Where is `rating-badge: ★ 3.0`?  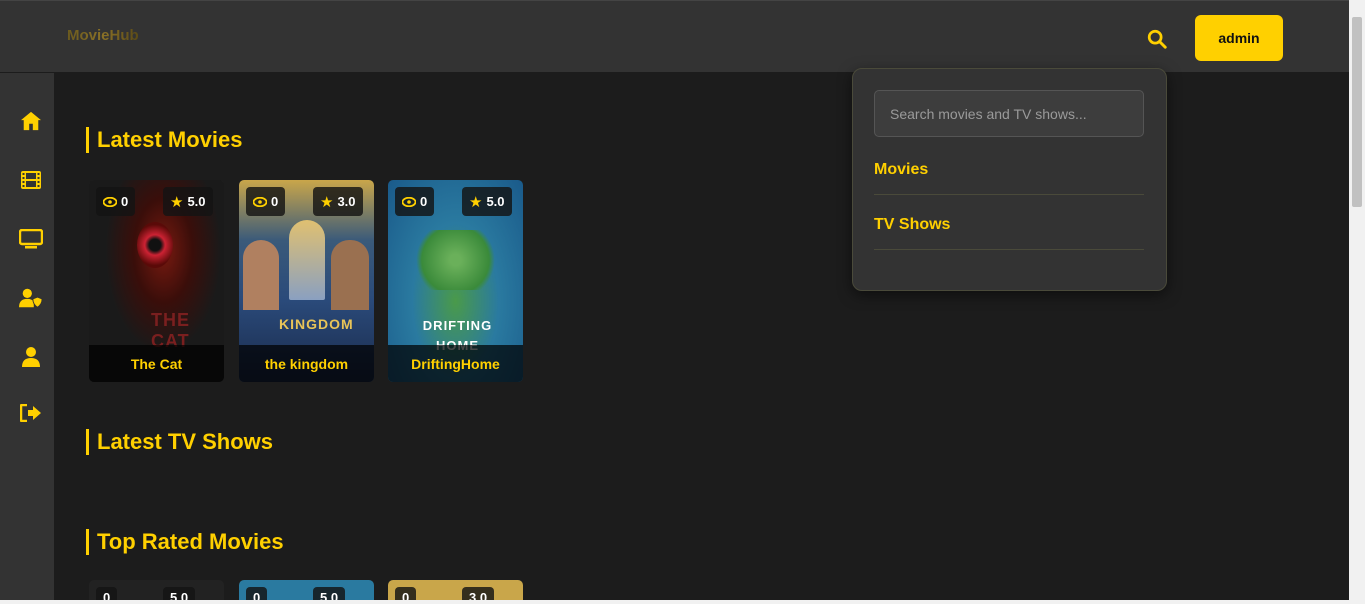 rating-badge: ★ 3.0 is located at coordinates (338, 201).